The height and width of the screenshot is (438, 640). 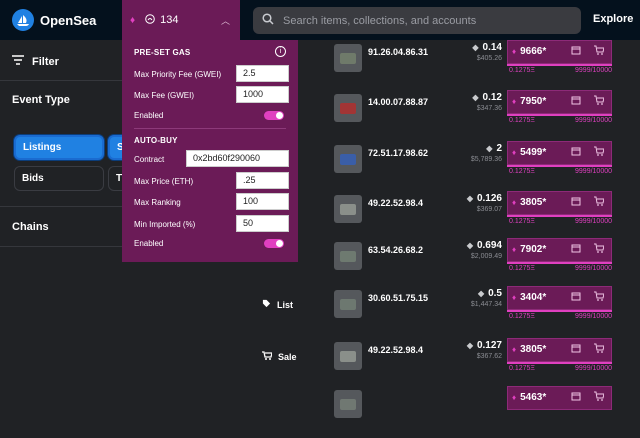 I want to click on rank-badge: ♦ 9666*, so click(x=559, y=52).